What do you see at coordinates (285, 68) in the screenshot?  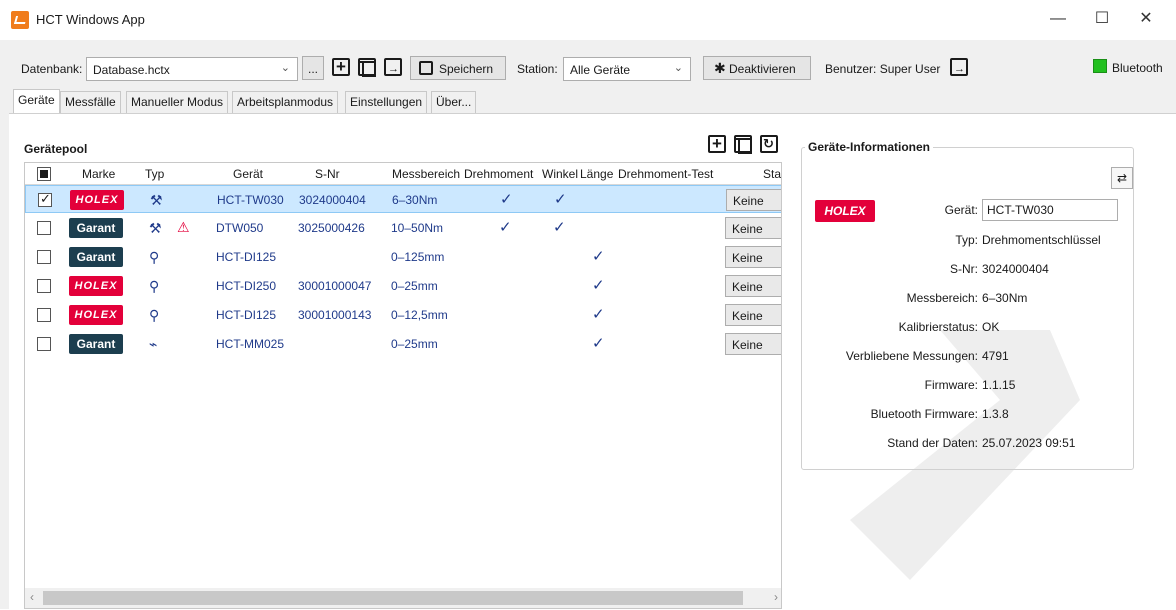 I see `chevron-down-icon: ⌄` at bounding box center [285, 68].